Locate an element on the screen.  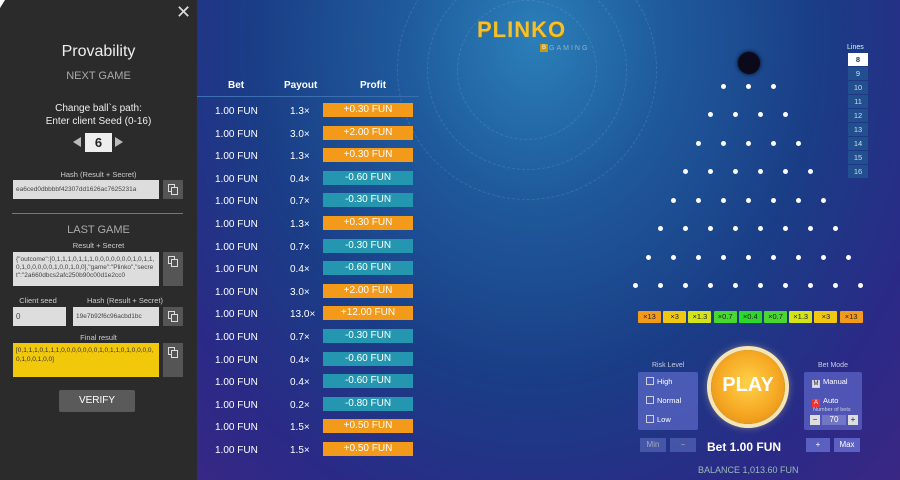
enter-seed-text: Enter client Seed (0-16) is located at coordinates (98, 121).